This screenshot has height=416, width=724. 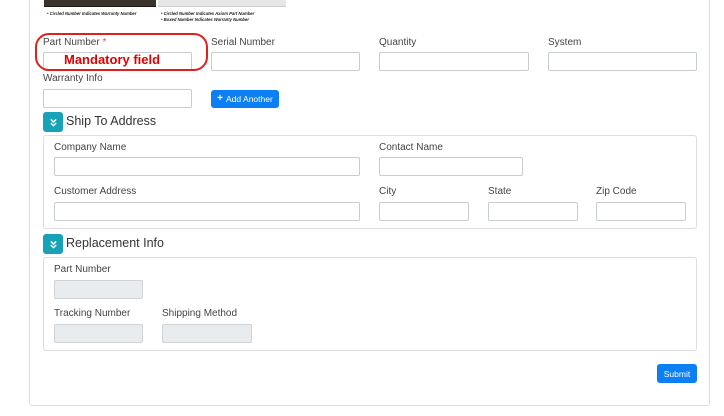 I want to click on system-label: System, so click(x=565, y=42).